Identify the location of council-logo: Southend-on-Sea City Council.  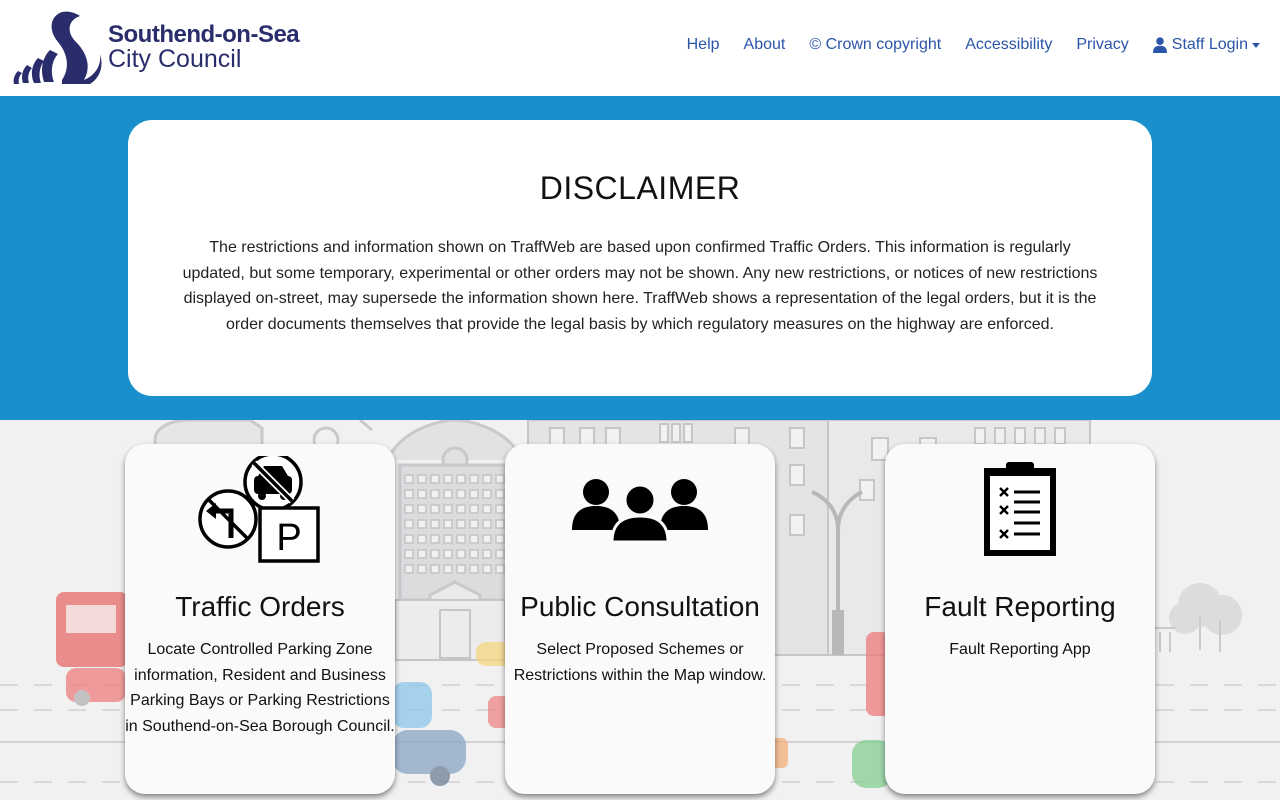
(160, 48).